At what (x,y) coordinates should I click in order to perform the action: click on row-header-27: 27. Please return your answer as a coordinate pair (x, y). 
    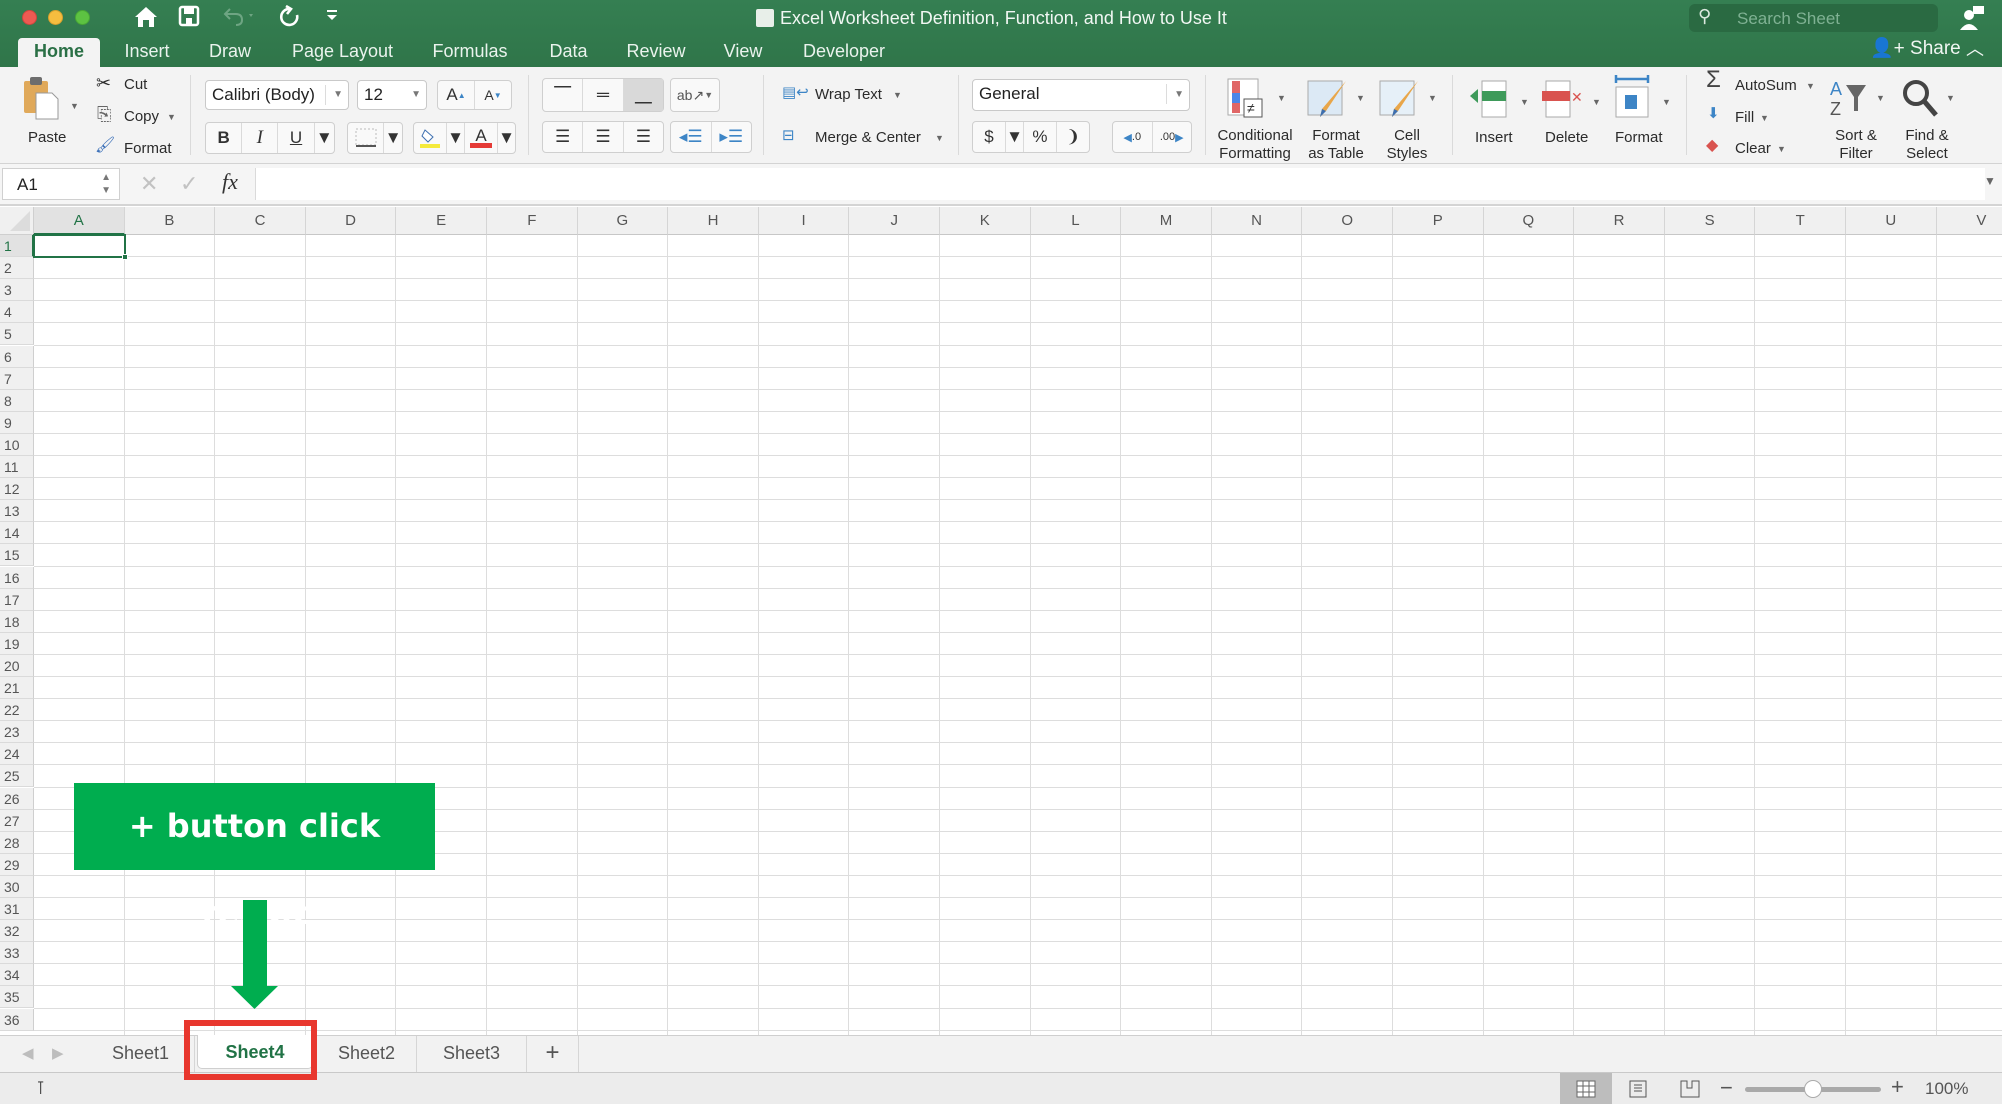
    Looking at the image, I should click on (17, 820).